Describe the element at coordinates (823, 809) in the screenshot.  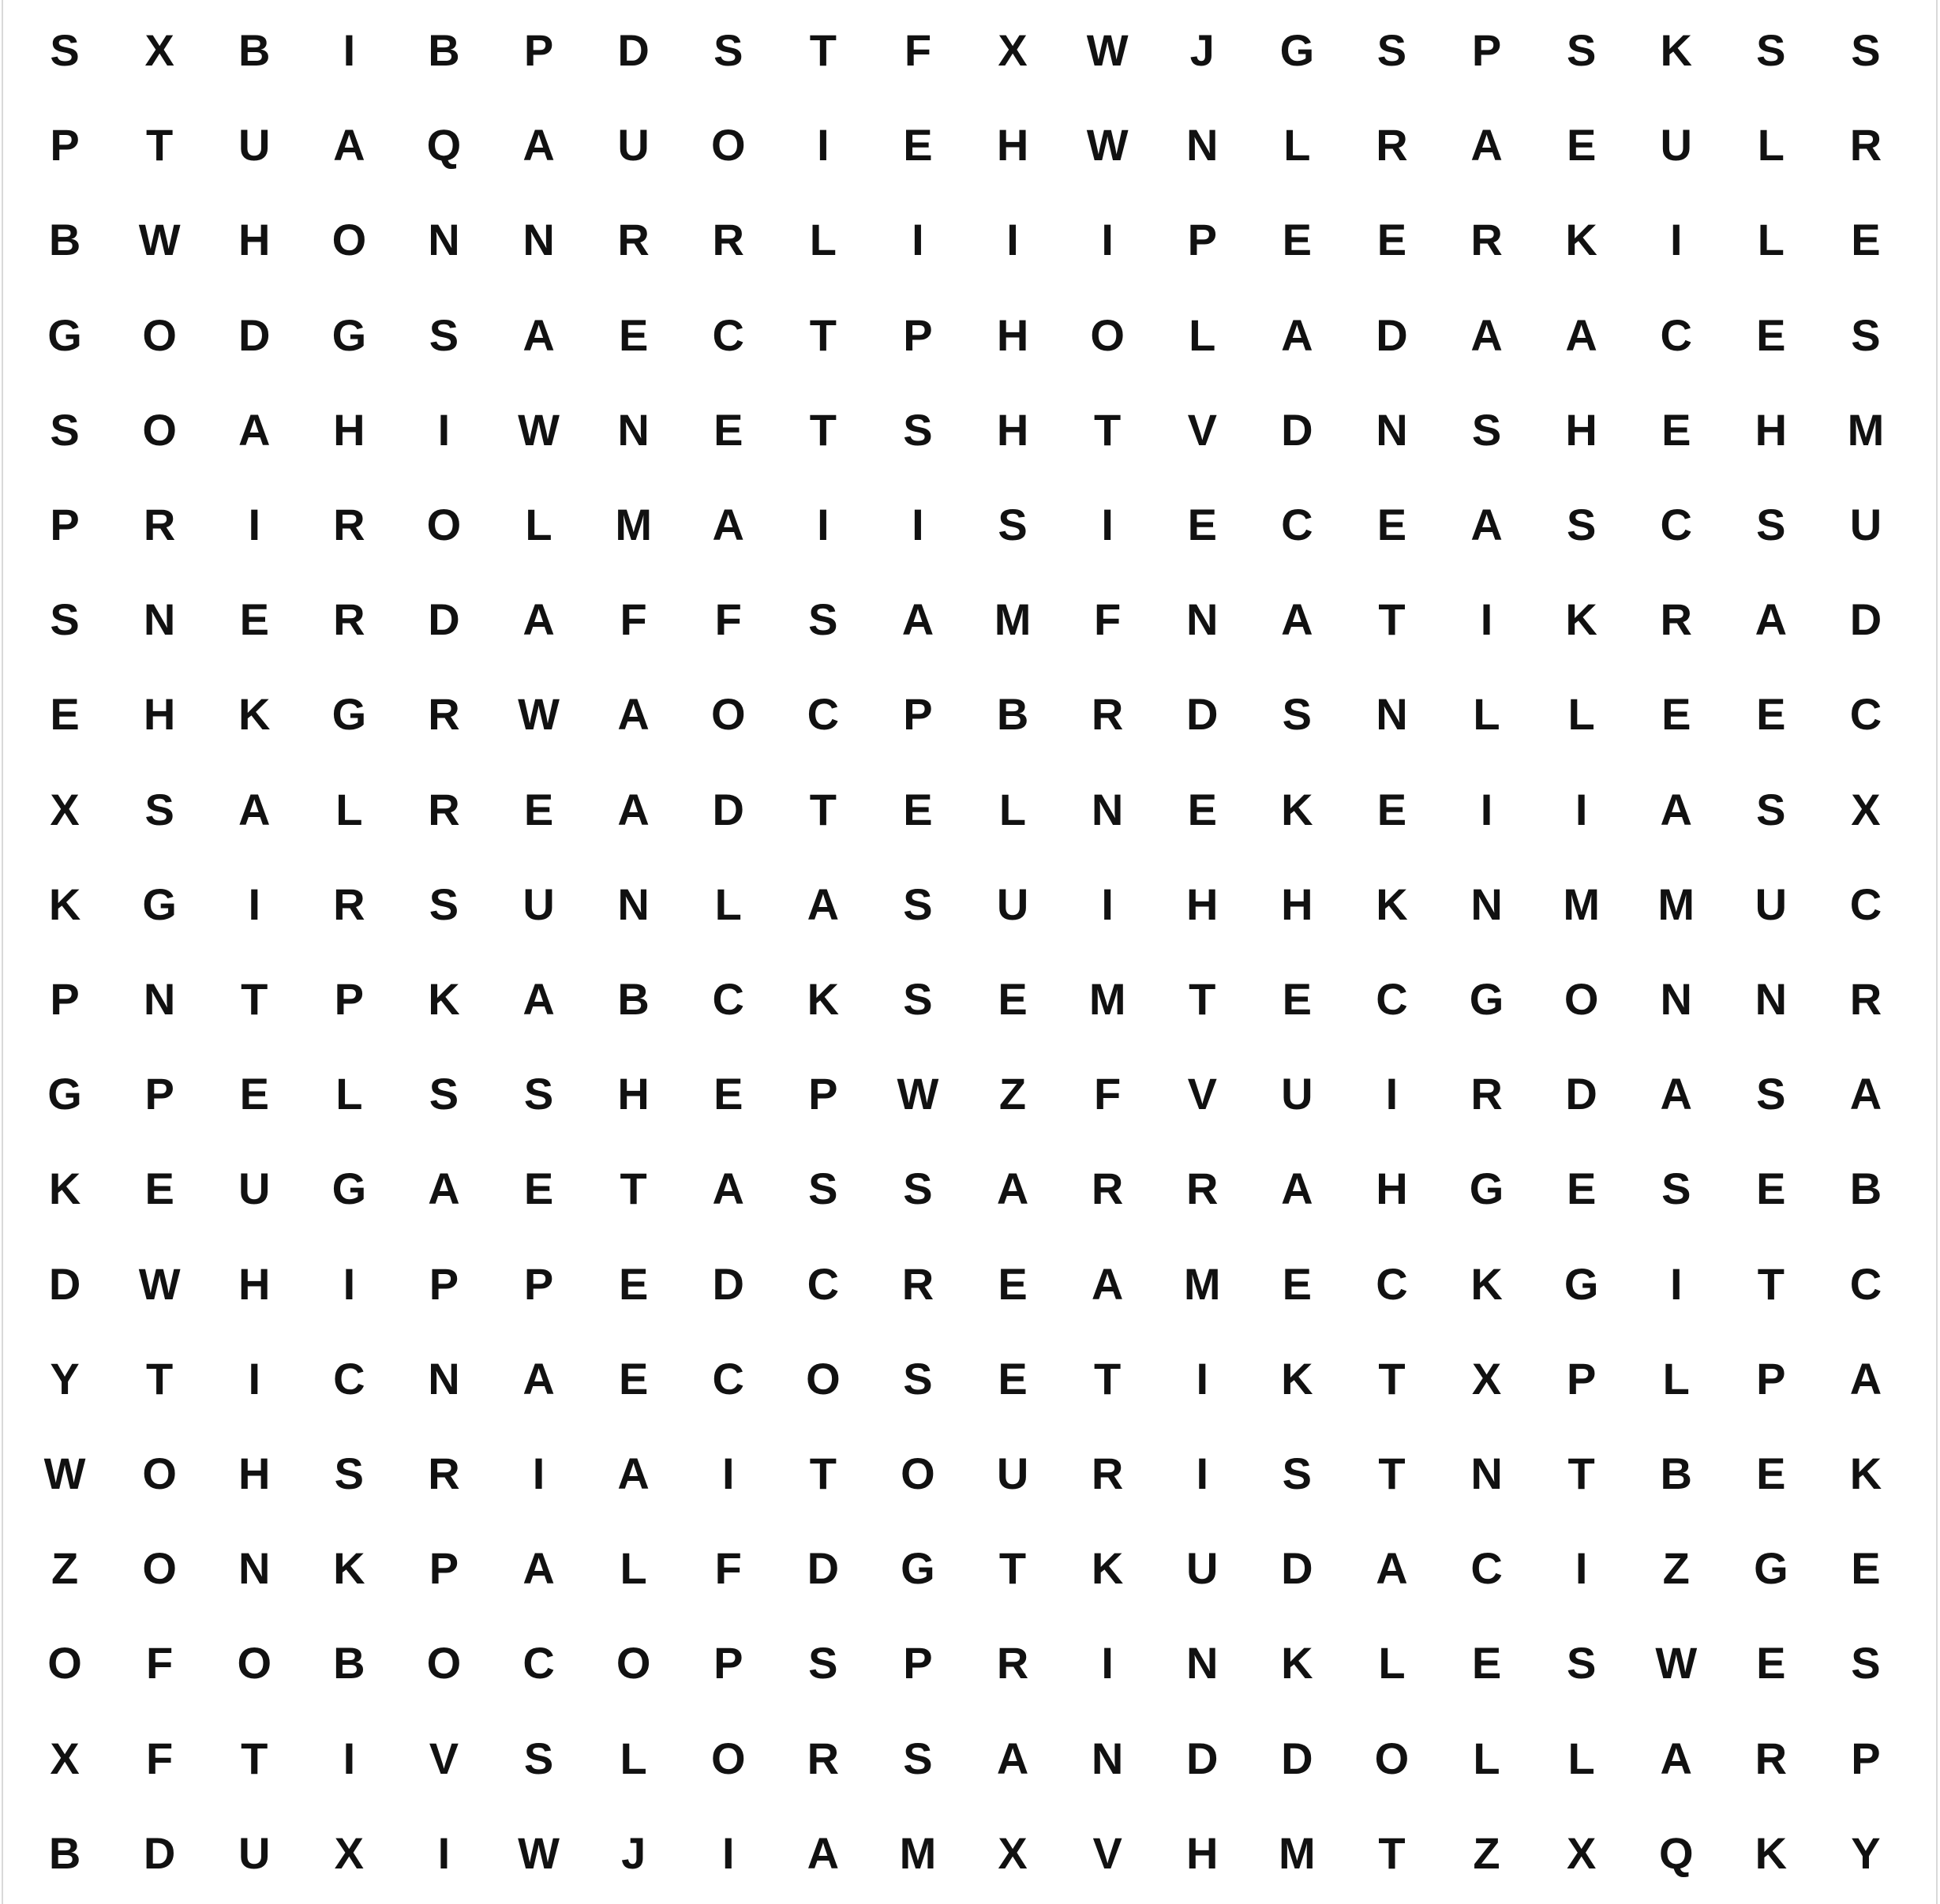
I see `grid-letter: T` at that location.